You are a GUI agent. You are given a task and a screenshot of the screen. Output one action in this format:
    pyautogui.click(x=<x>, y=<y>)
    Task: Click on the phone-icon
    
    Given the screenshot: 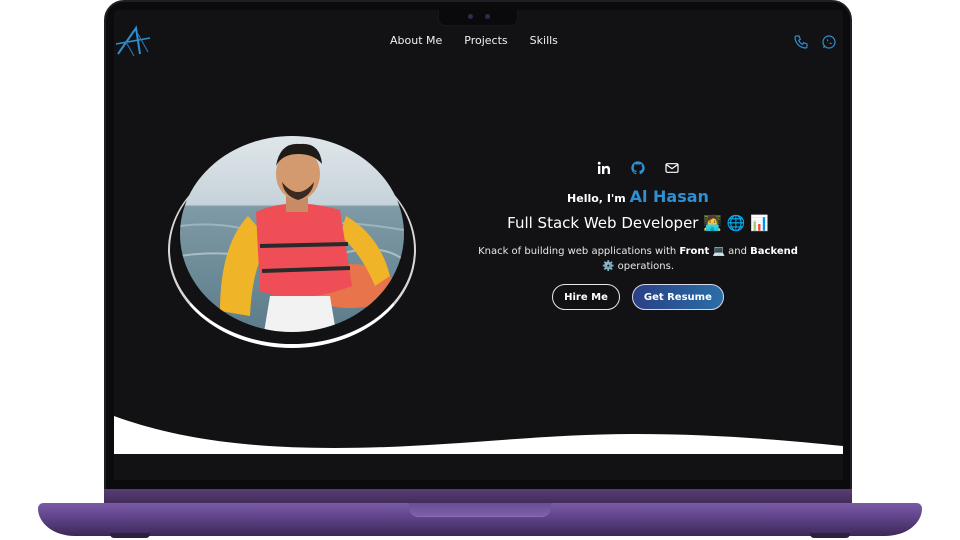 What is the action you would take?
    pyautogui.click(x=801, y=42)
    